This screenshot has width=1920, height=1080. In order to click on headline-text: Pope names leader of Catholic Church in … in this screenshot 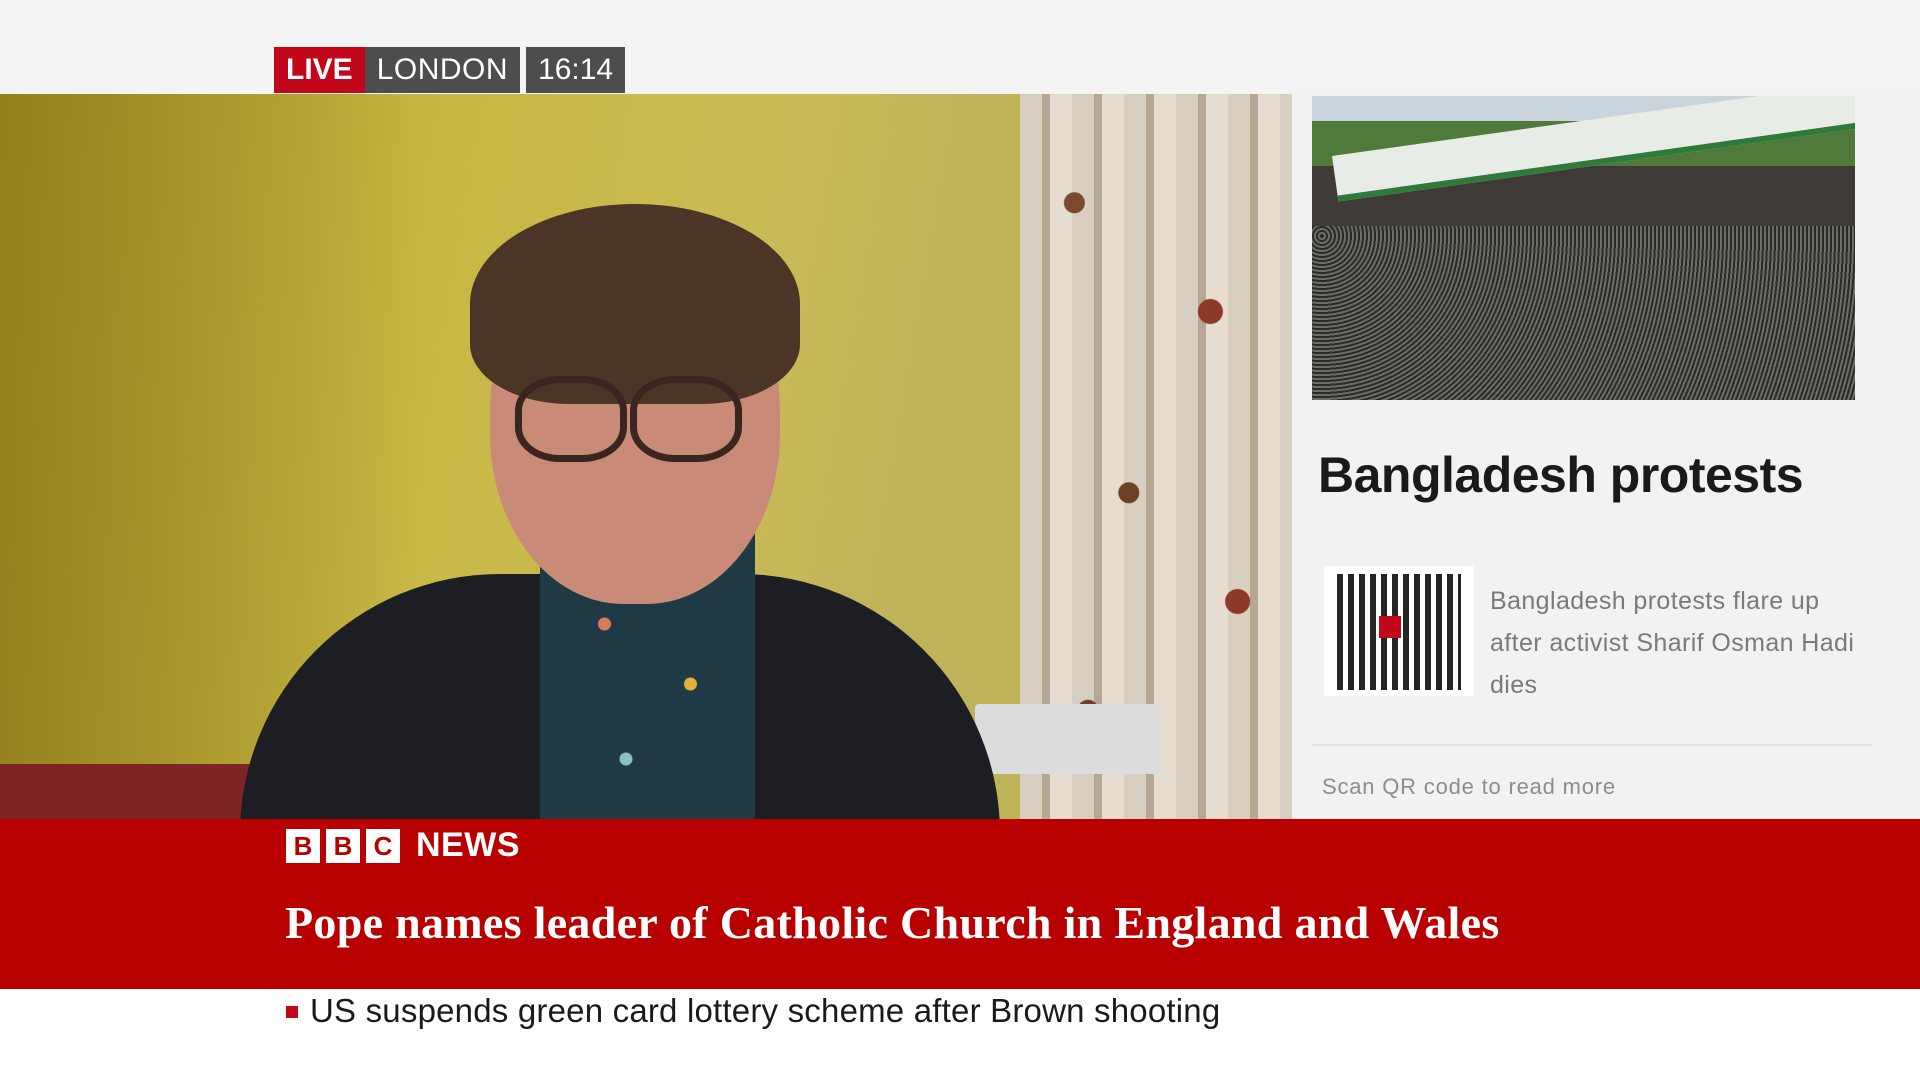, I will do `click(892, 922)`.